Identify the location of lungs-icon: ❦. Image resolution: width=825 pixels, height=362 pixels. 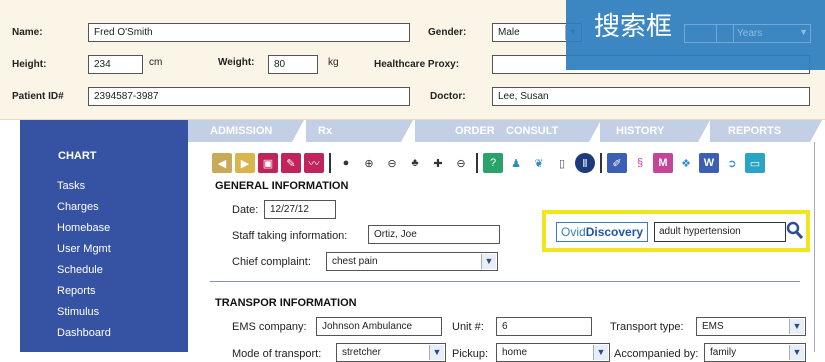
(539, 163).